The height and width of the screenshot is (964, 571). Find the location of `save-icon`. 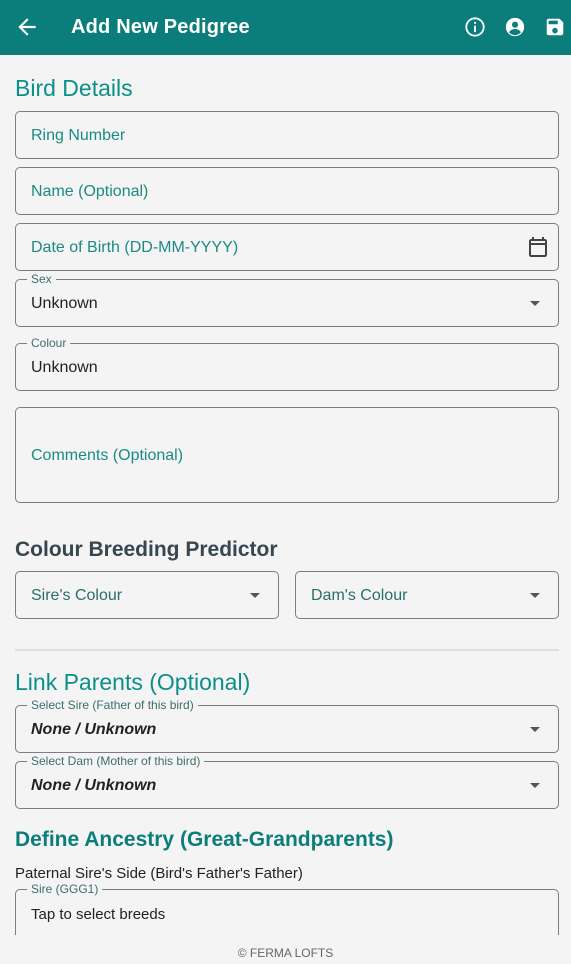

save-icon is located at coordinates (555, 27).